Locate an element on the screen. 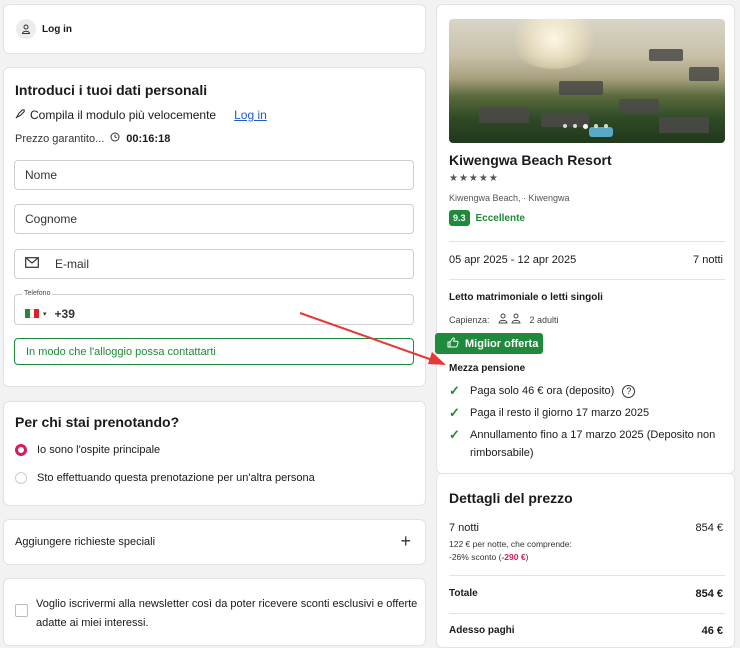 Image resolution: width=740 pixels, height=648 pixels. pay-now-label: Adesso paghi is located at coordinates (482, 630).